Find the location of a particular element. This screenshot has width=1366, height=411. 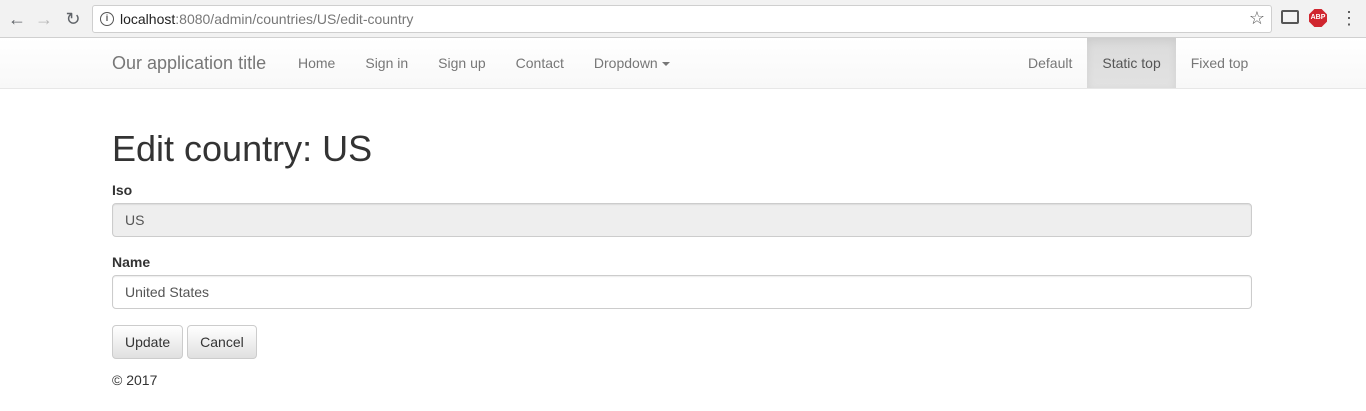

nav-item-sign-in: Sign in is located at coordinates (386, 63).